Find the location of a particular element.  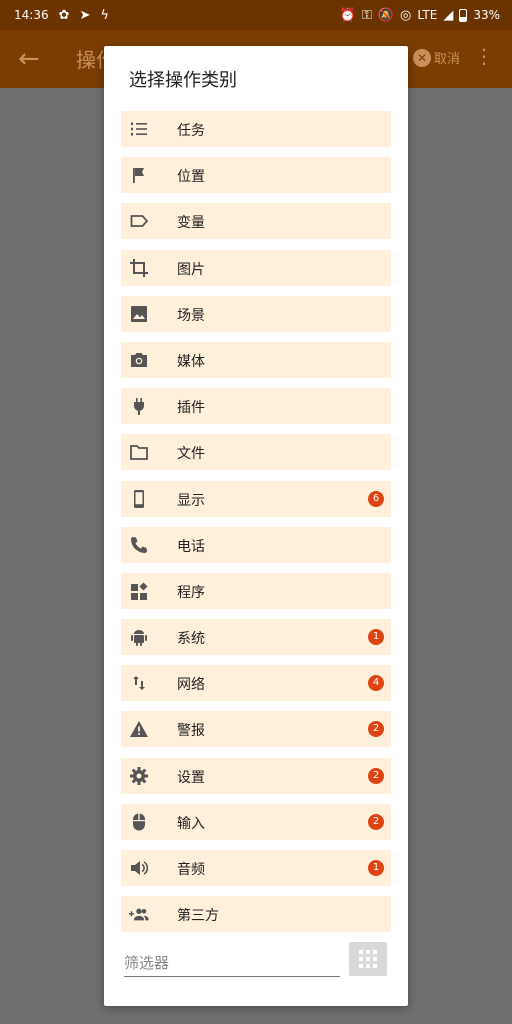

category-item-system: 系统 1 is located at coordinates (256, 637).